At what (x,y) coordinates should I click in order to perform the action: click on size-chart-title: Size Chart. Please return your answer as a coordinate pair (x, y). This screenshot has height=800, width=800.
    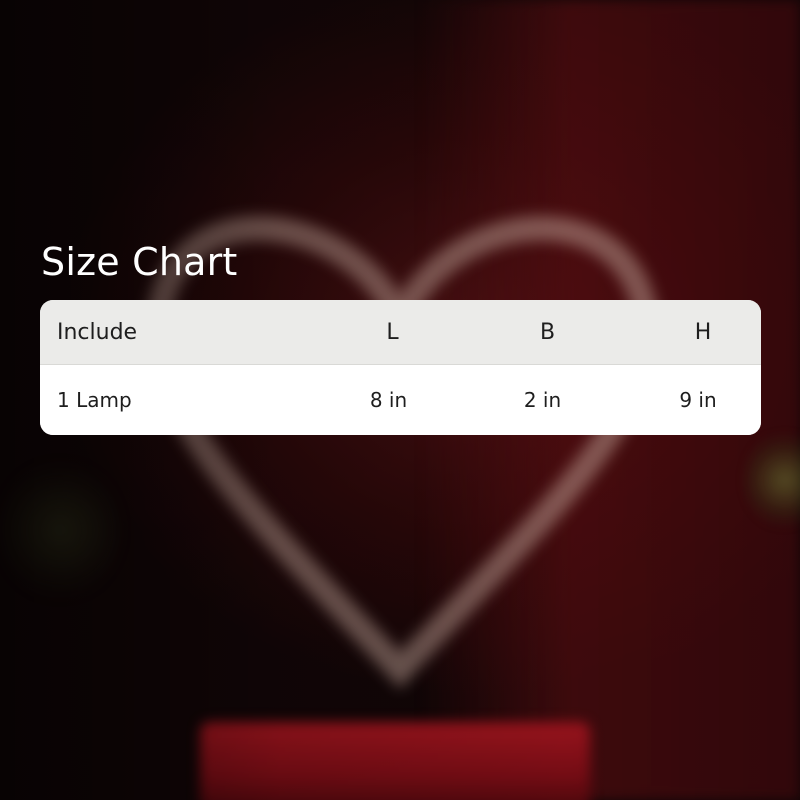
    Looking at the image, I should click on (139, 262).